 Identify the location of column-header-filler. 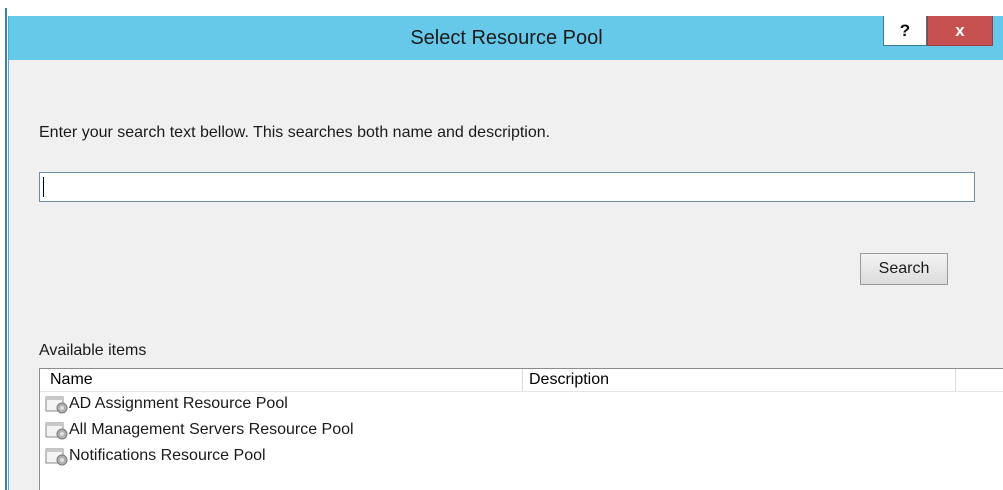
(980, 380).